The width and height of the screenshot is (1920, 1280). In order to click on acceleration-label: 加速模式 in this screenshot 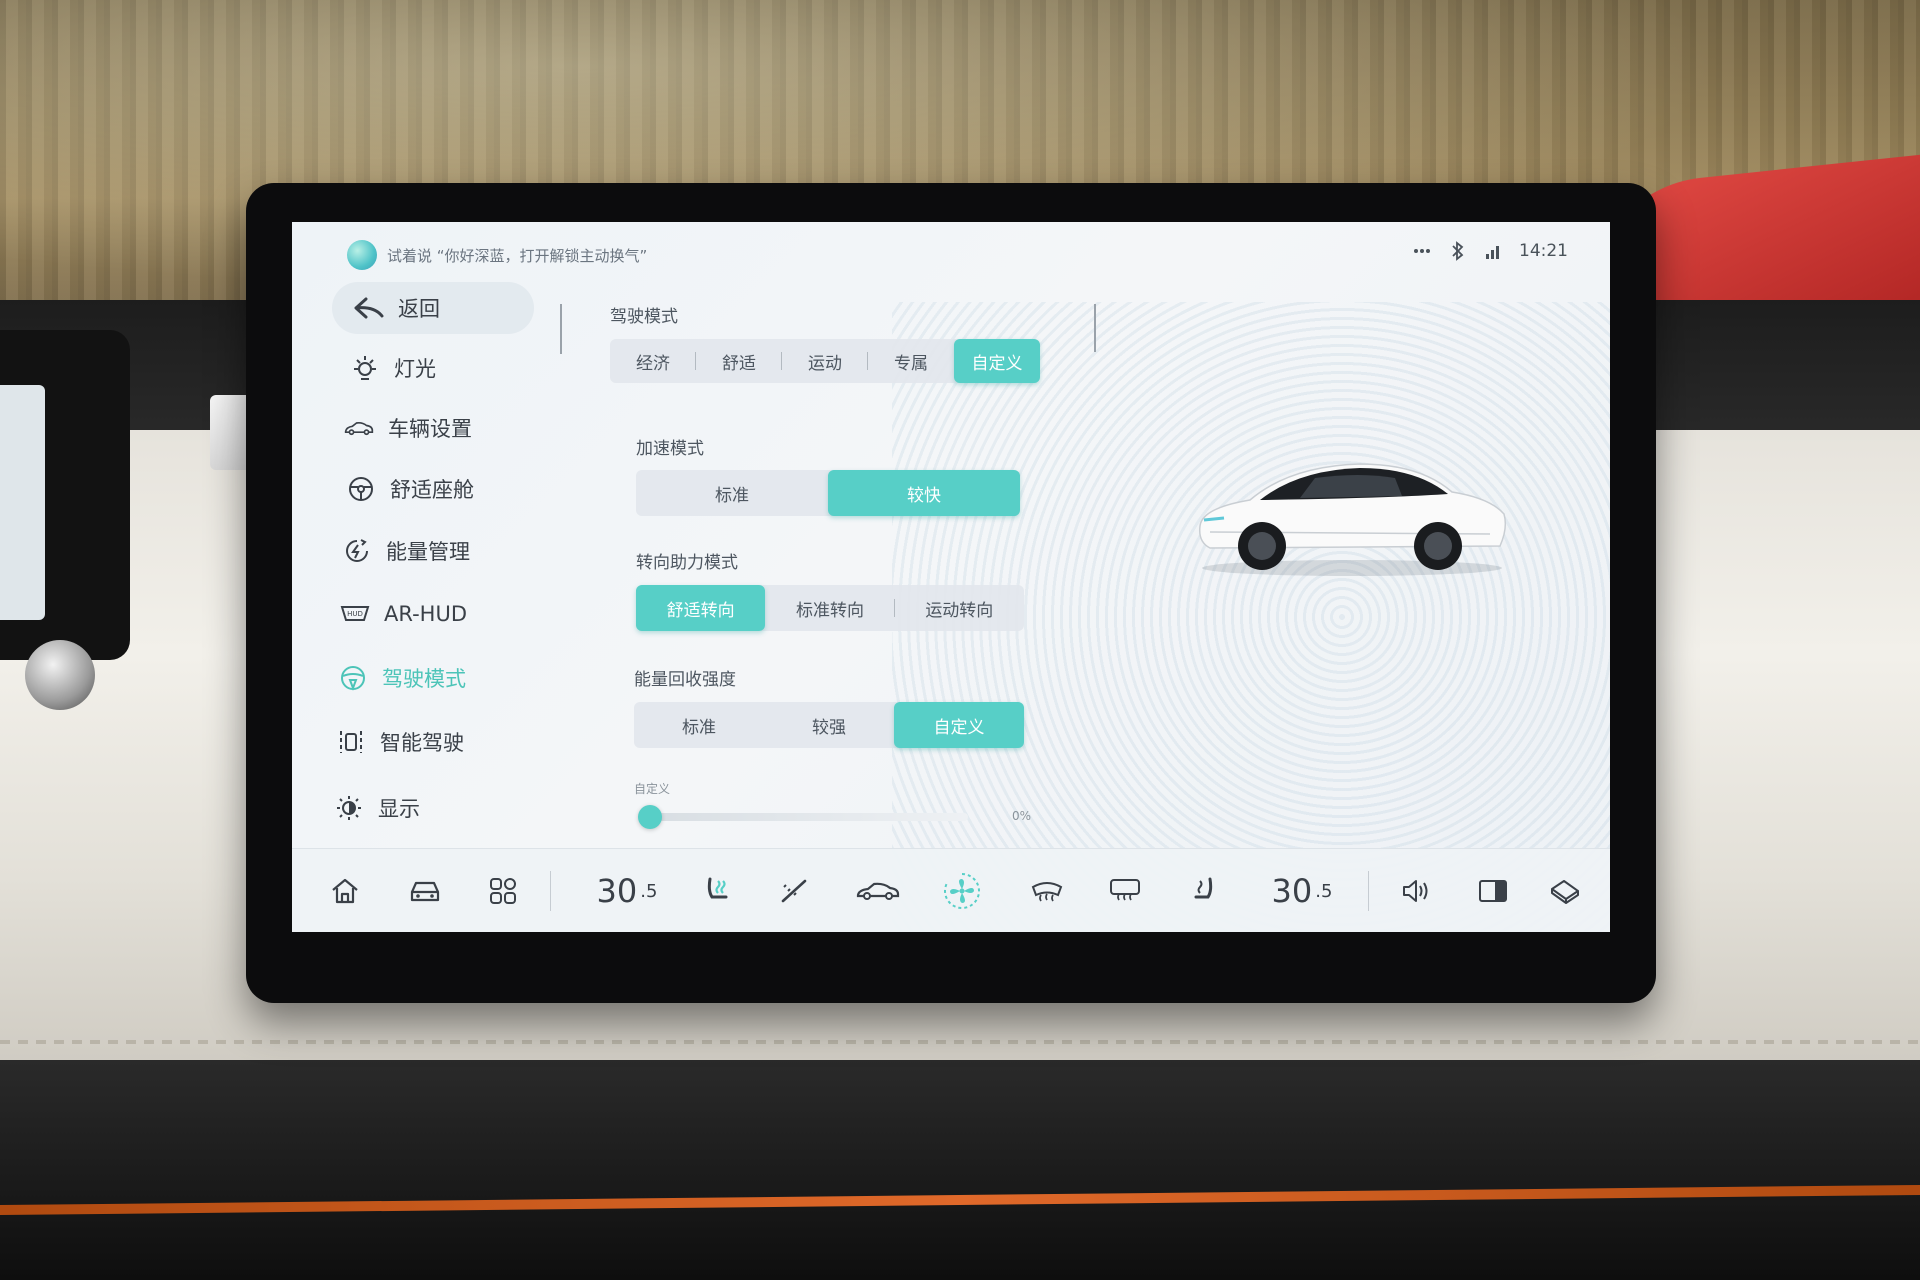, I will do `click(670, 449)`.